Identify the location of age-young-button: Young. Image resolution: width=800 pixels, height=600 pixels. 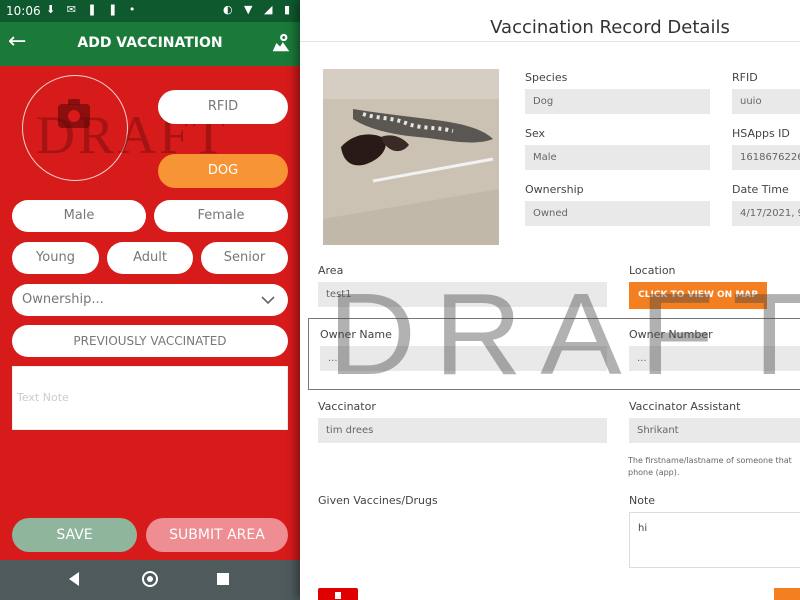
(55, 258).